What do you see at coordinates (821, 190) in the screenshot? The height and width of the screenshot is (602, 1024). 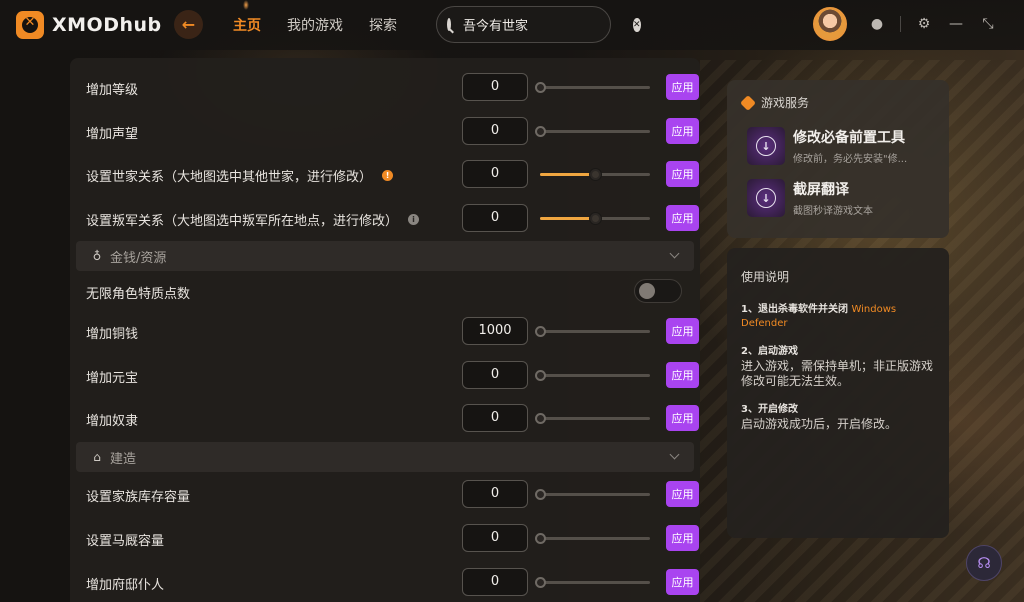 I see `service-name: 截屏翻译` at bounding box center [821, 190].